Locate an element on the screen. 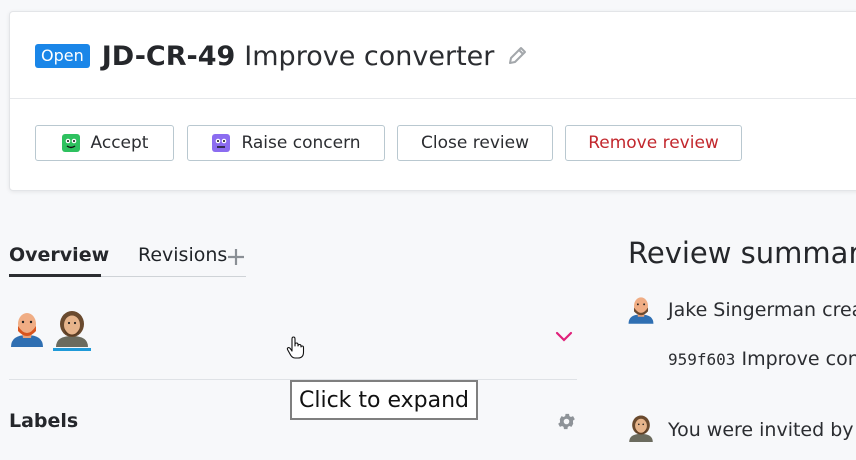 The image size is (856, 460). close-review-button: Close review is located at coordinates (475, 143).